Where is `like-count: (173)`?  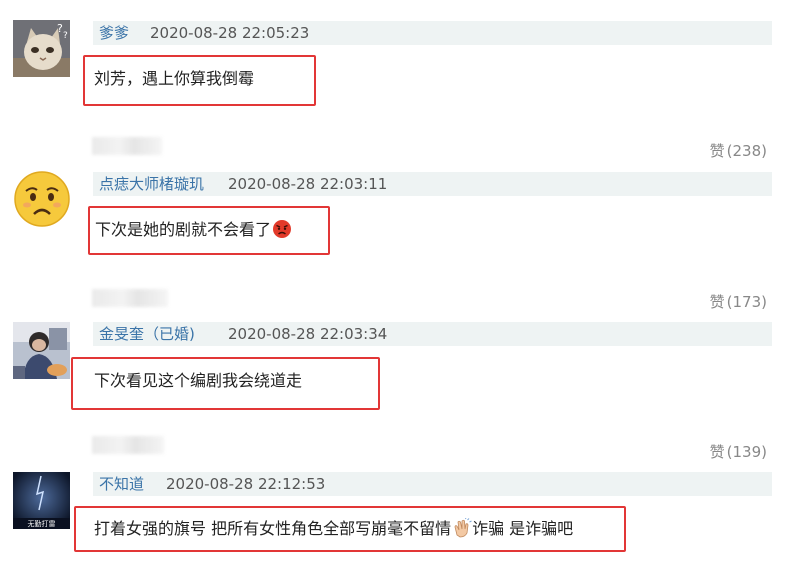 like-count: (173) is located at coordinates (746, 302).